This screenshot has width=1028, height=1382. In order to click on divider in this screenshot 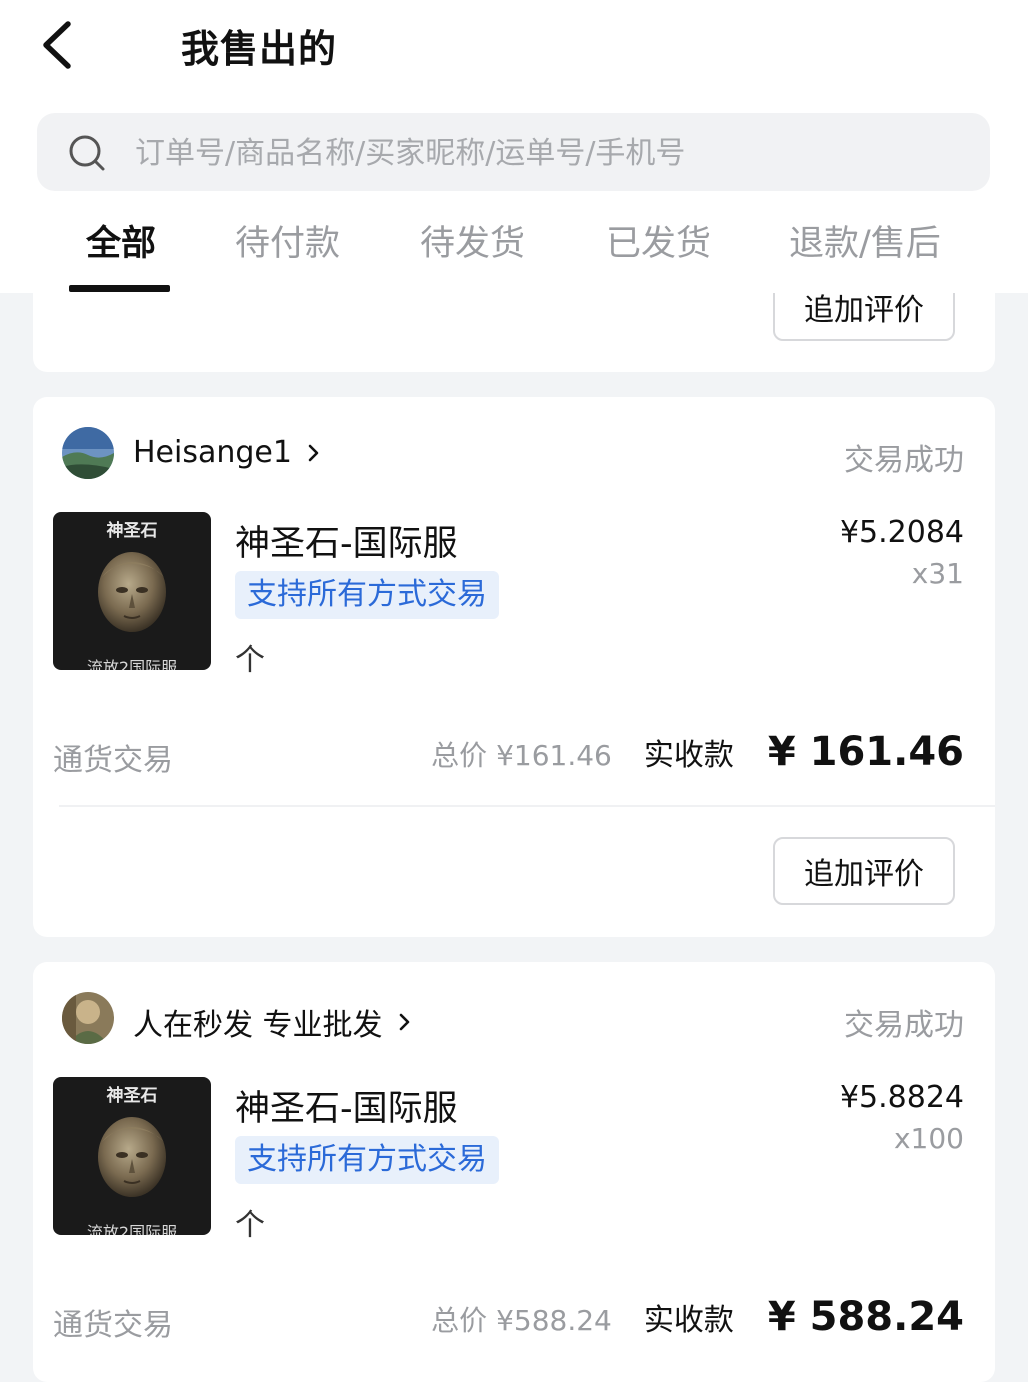, I will do `click(527, 806)`.